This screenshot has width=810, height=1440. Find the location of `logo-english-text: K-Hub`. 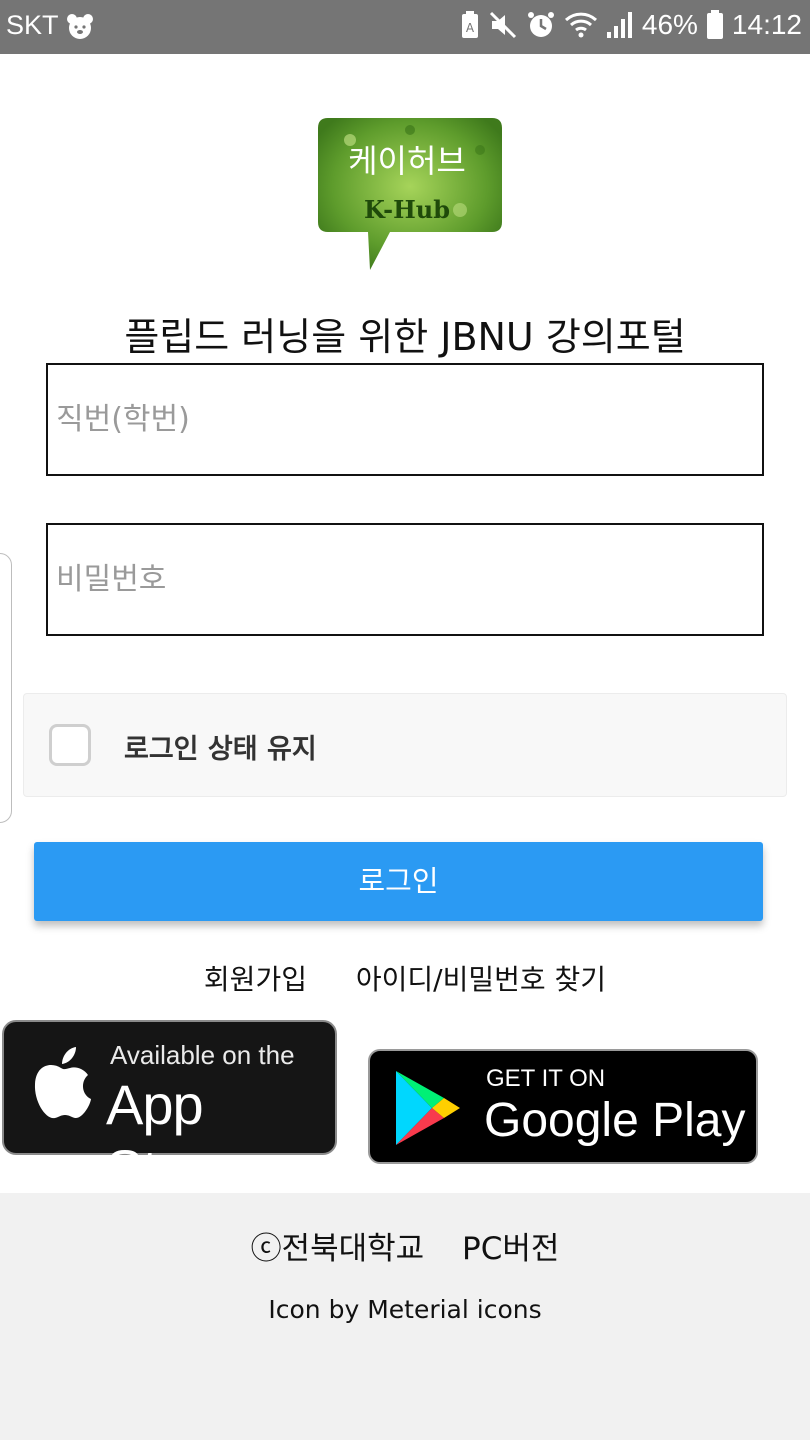

logo-english-text: K-Hub is located at coordinates (407, 209).